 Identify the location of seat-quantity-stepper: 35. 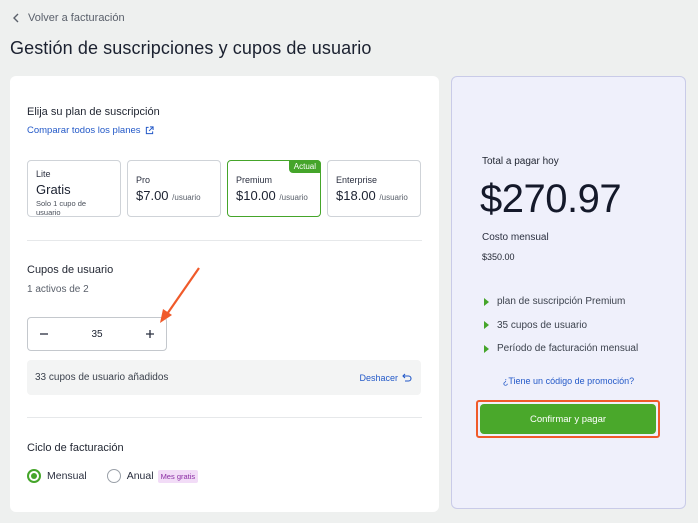
(97, 334).